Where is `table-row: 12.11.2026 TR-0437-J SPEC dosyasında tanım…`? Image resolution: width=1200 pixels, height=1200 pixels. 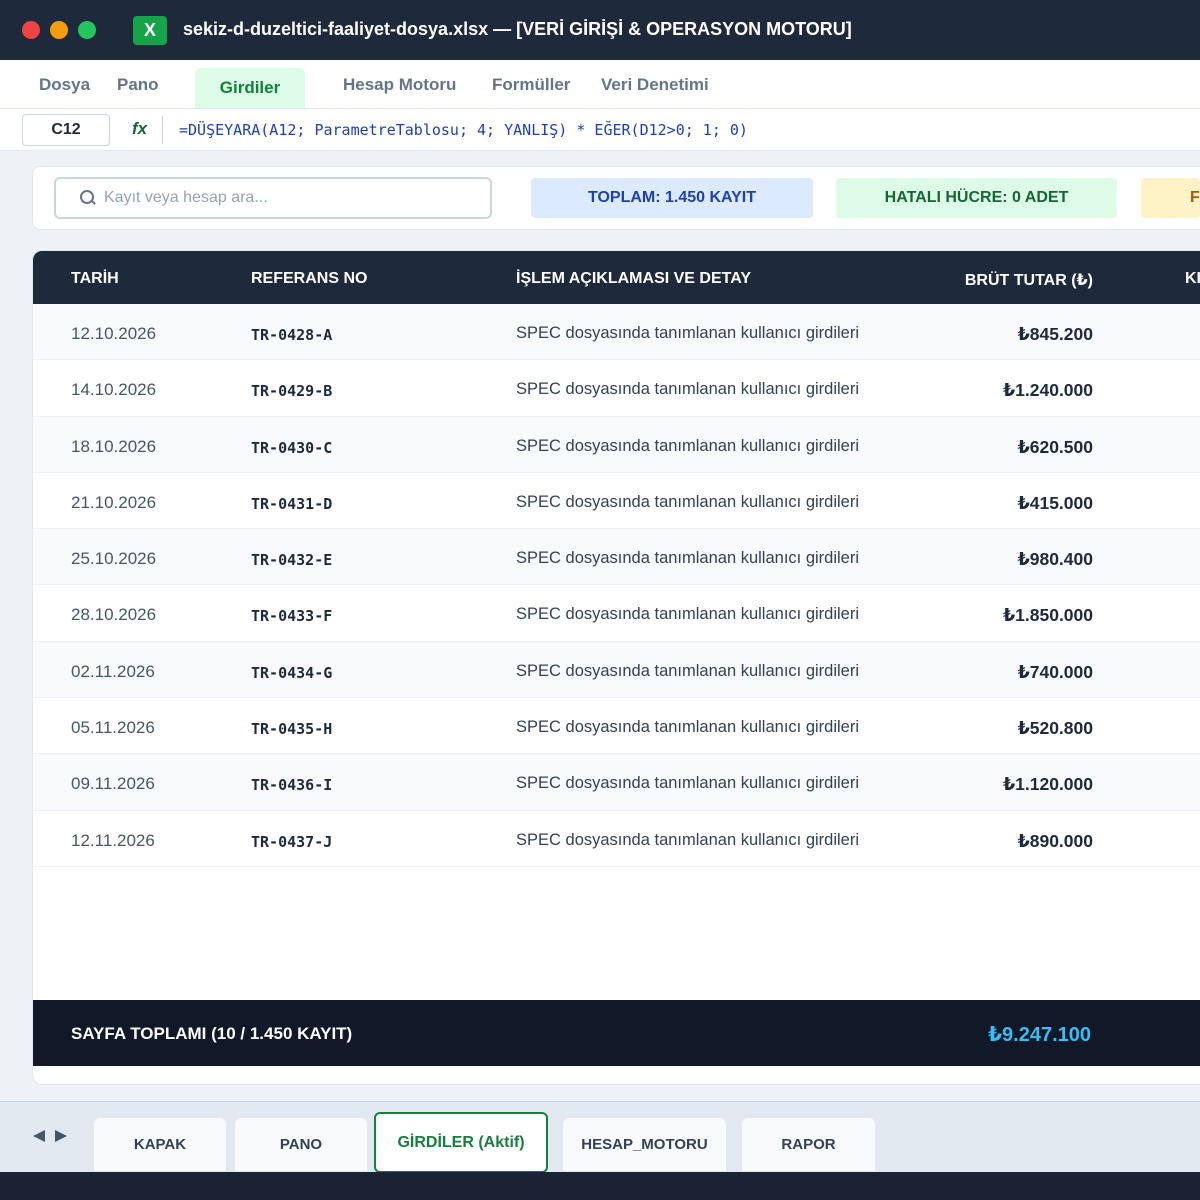
table-row: 12.11.2026 TR-0437-J SPEC dosyasında tanım… is located at coordinates (616, 838).